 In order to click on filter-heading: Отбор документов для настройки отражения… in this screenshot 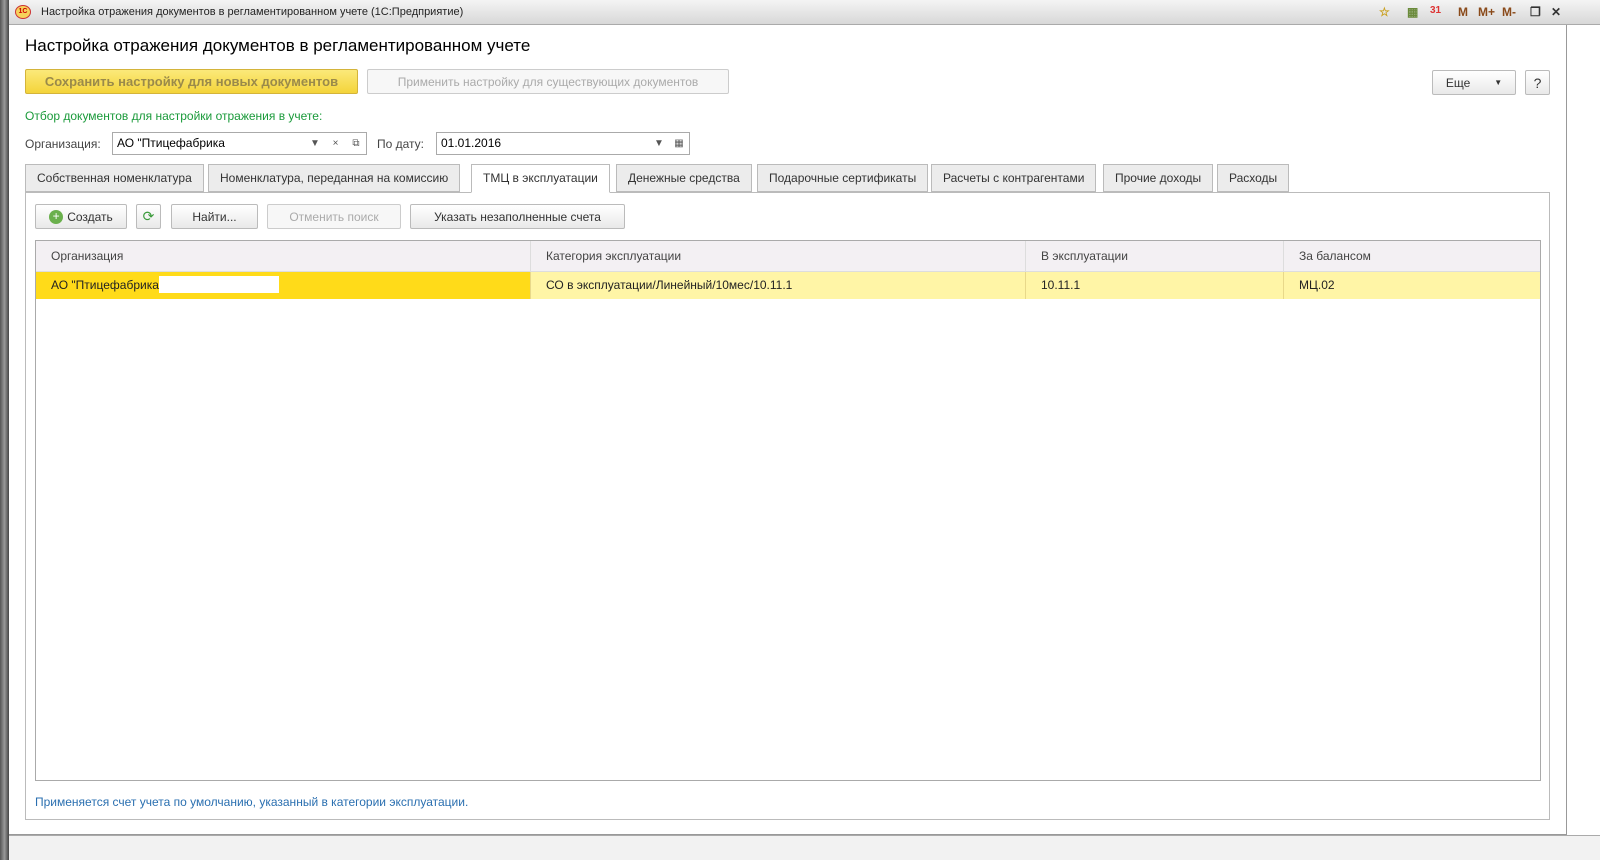, I will do `click(174, 116)`.